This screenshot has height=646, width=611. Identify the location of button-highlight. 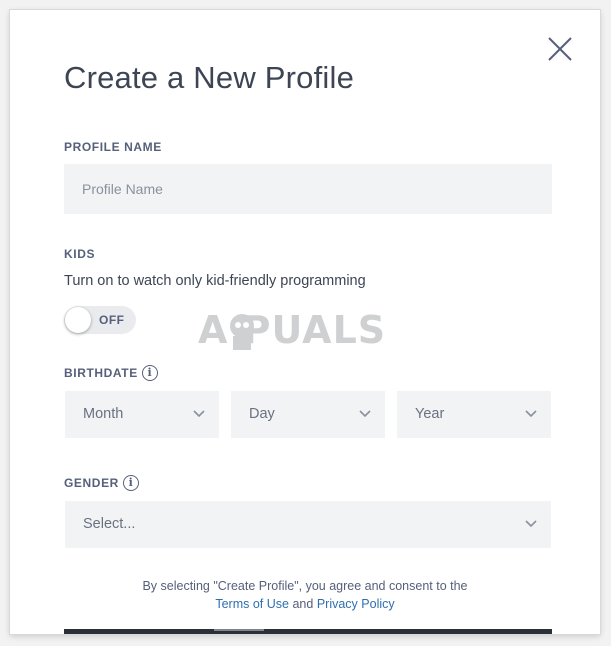
(239, 630).